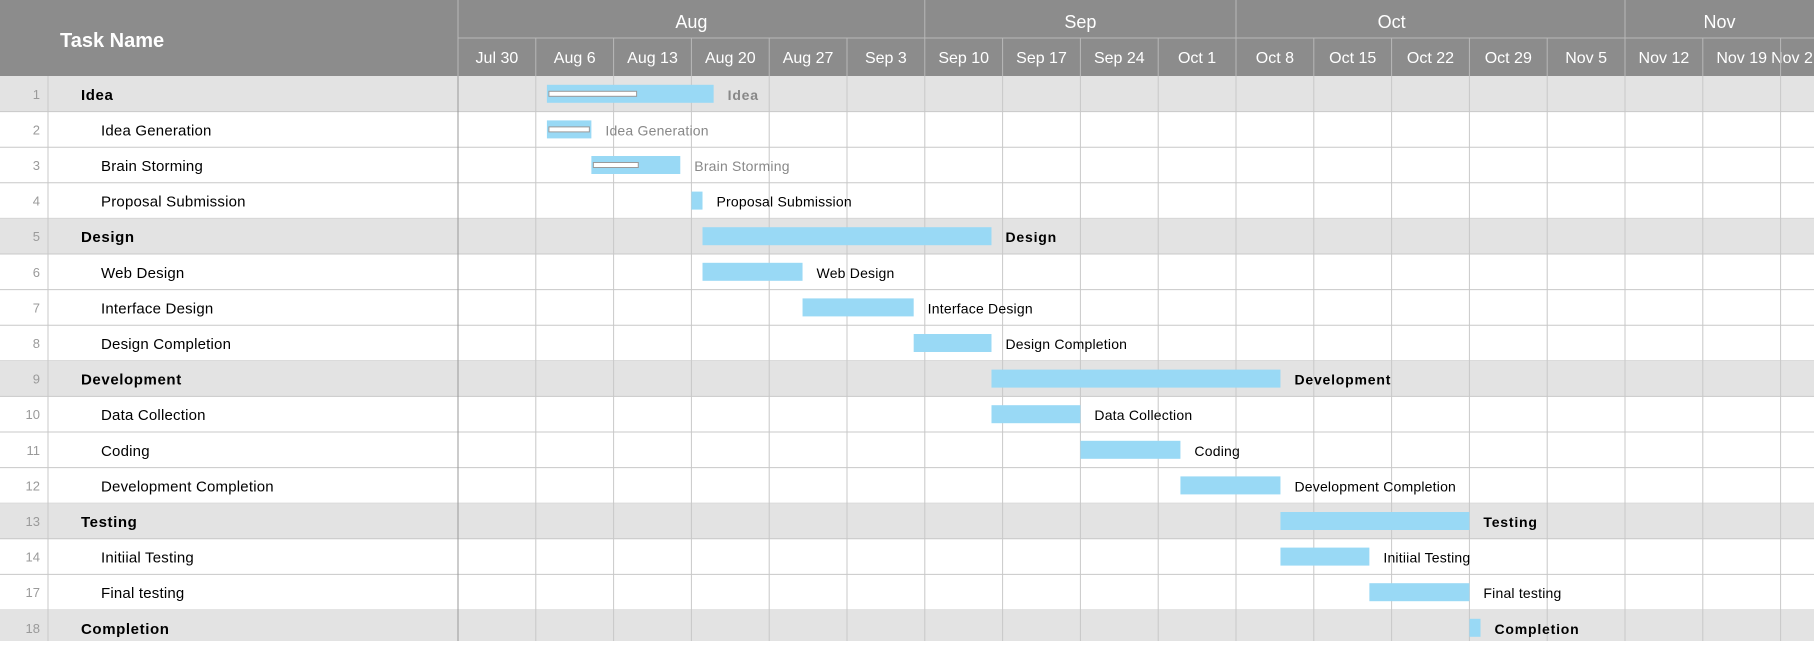  I want to click on row-number: 4, so click(36, 201).